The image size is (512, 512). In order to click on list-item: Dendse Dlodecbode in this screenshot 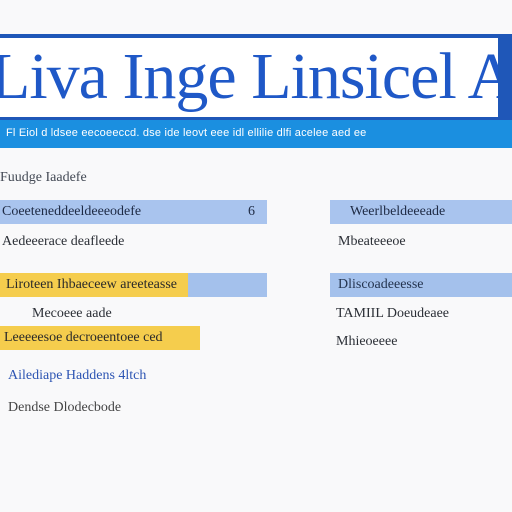, I will do `click(108, 408)`.